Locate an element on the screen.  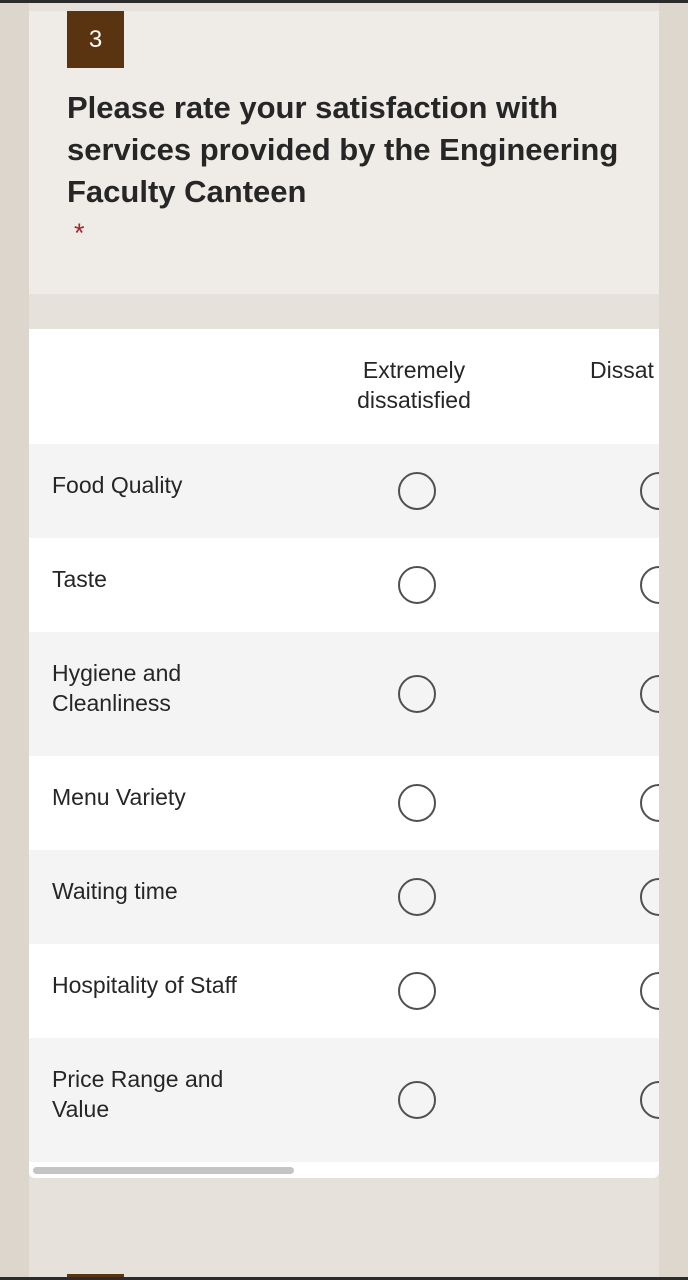
horizontal-scrollbar-thumb is located at coordinates (163, 1170).